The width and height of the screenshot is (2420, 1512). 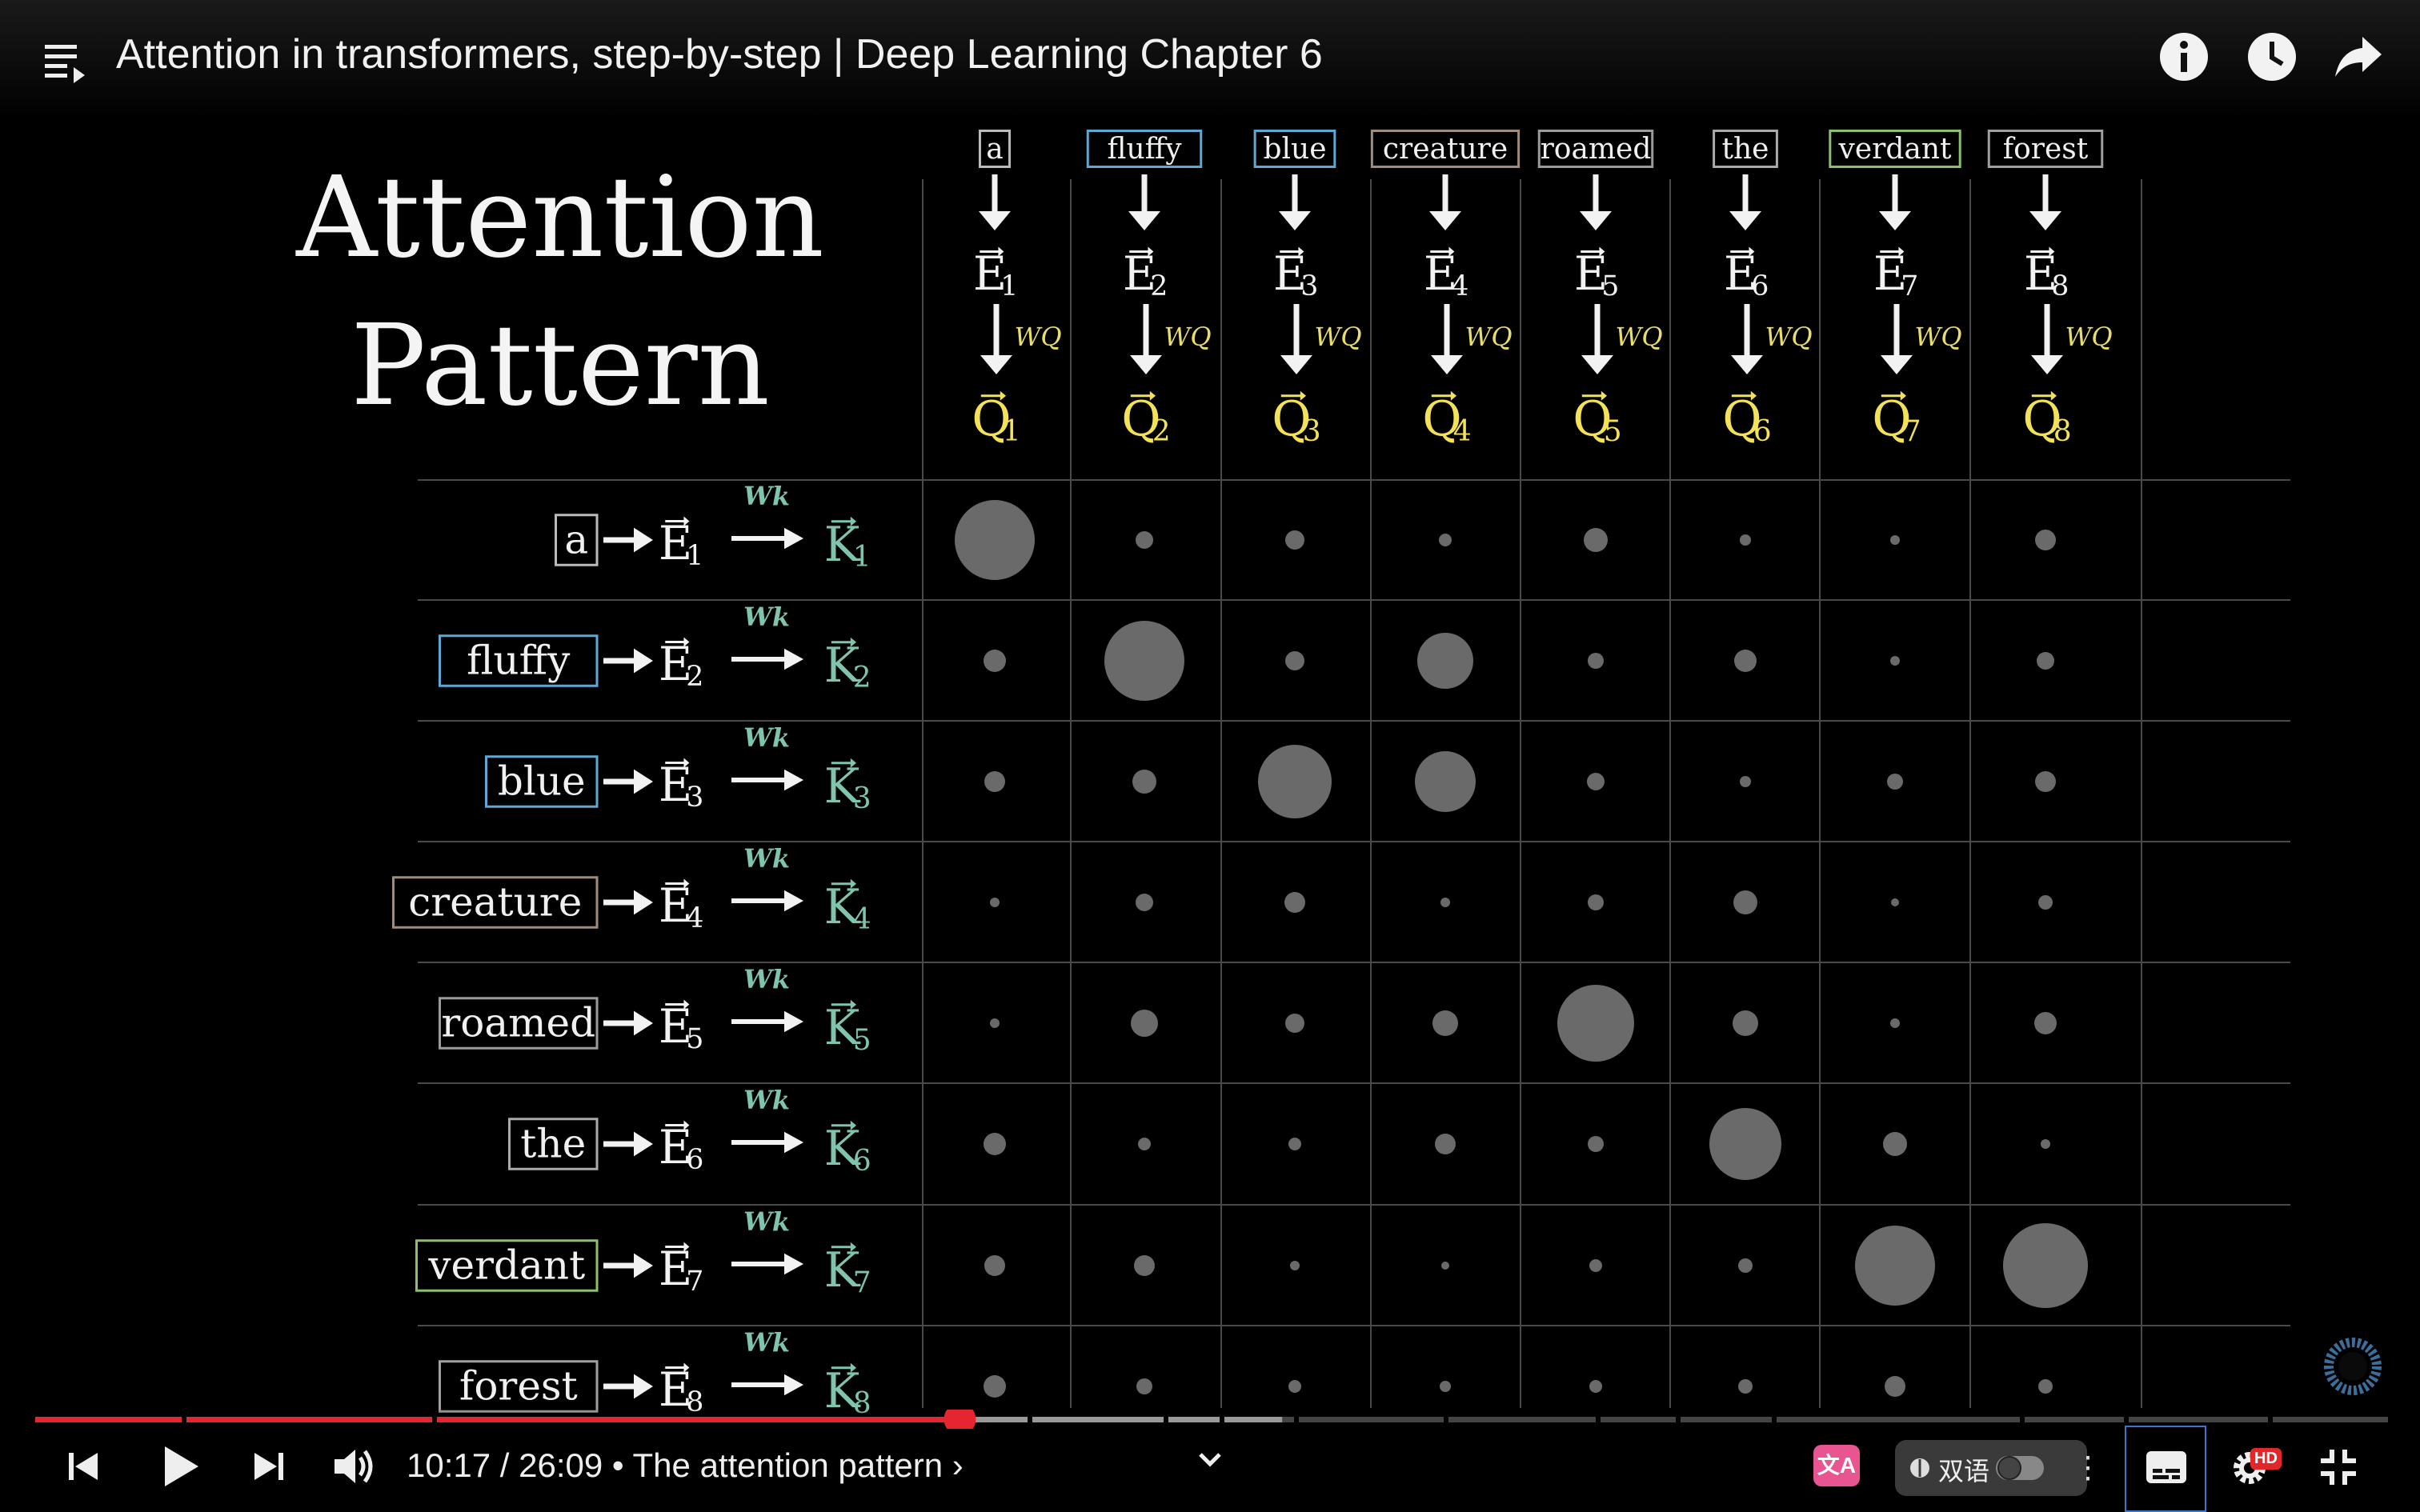 What do you see at coordinates (1894, 149) in the screenshot?
I see `svg-text: verdant` at bounding box center [1894, 149].